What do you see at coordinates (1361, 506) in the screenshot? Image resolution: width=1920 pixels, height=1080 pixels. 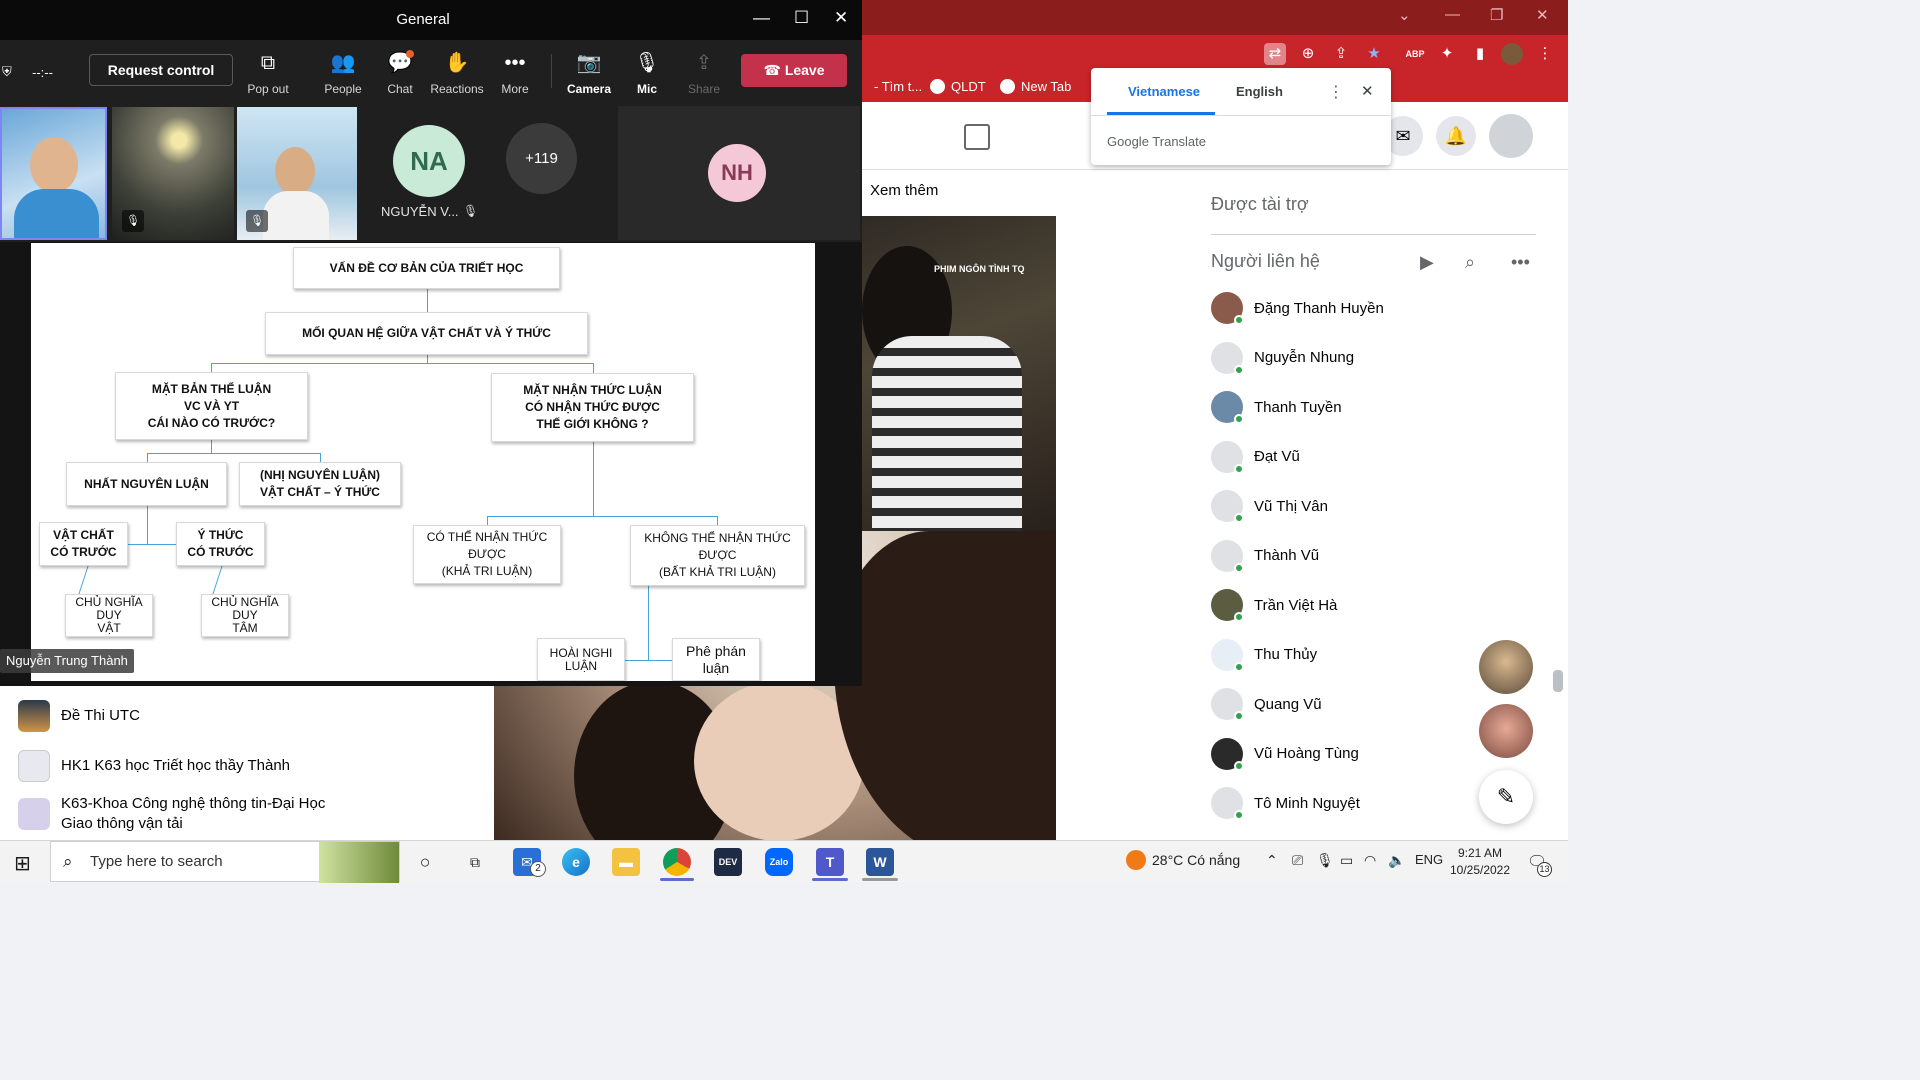 I see `contact-item: Vũ Thị Vân` at bounding box center [1361, 506].